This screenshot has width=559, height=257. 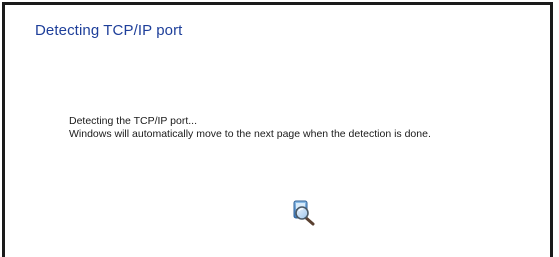 What do you see at coordinates (109, 30) in the screenshot?
I see `page-title: Detecting TCP/IP port` at bounding box center [109, 30].